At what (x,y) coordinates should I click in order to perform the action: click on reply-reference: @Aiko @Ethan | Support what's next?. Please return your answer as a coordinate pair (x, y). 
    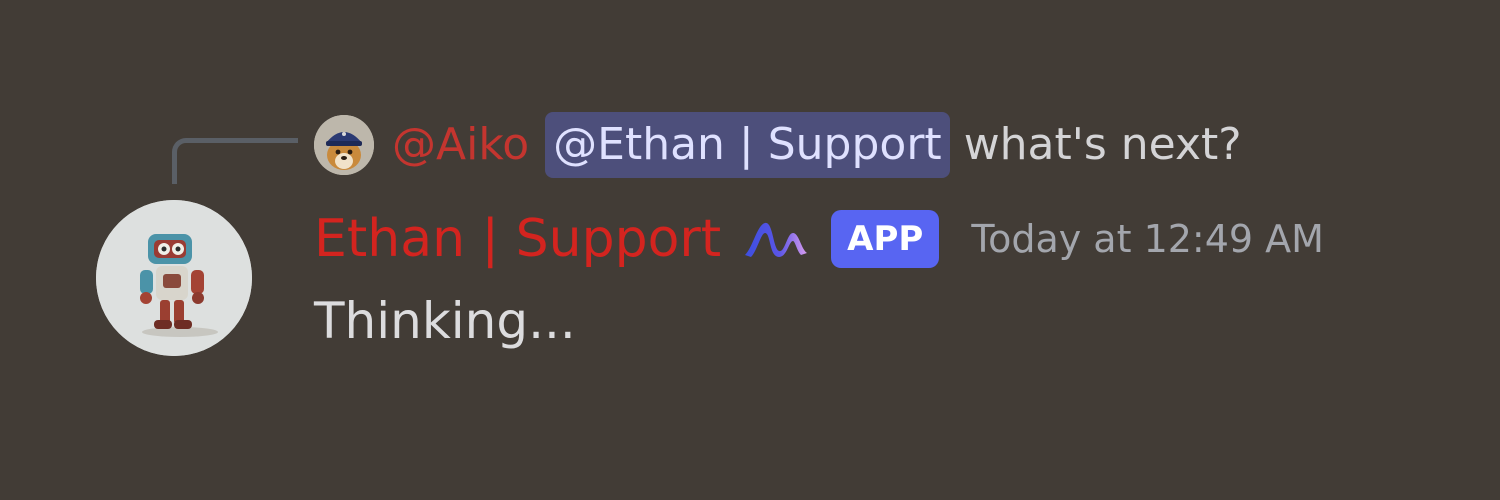
    Looking at the image, I should click on (778, 145).